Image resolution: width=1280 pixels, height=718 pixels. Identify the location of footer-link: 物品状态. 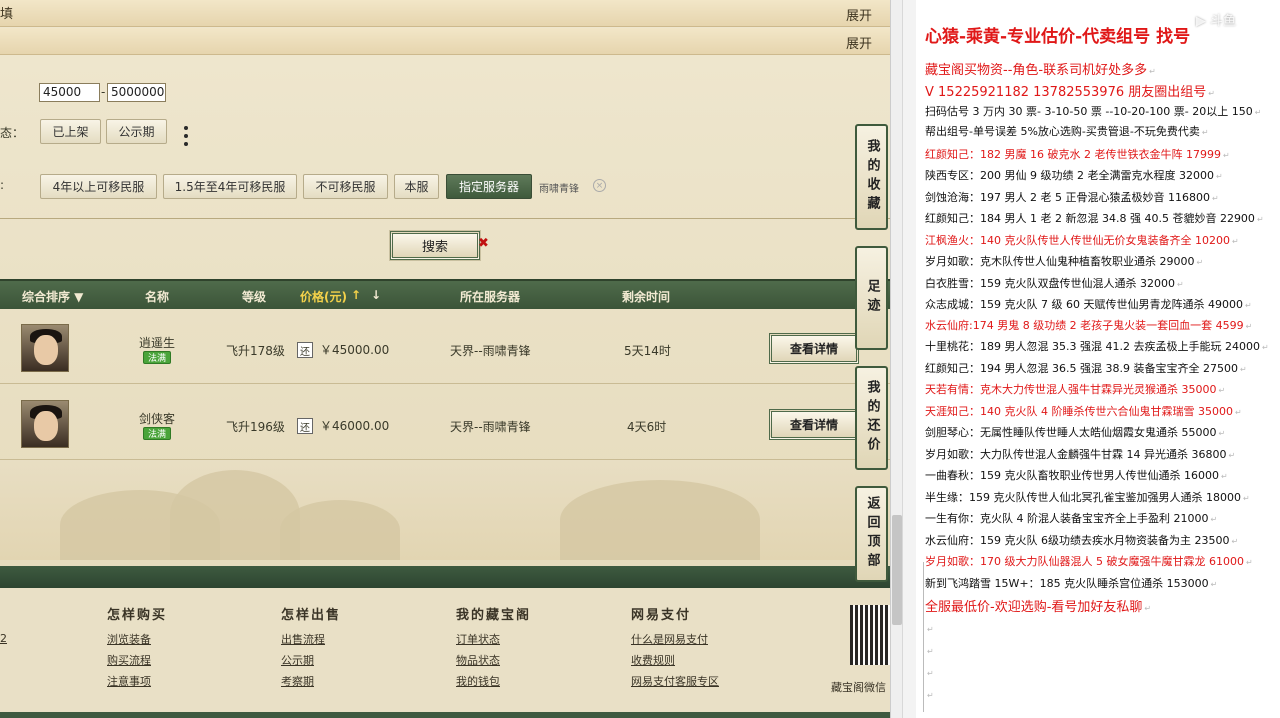
(478, 660).